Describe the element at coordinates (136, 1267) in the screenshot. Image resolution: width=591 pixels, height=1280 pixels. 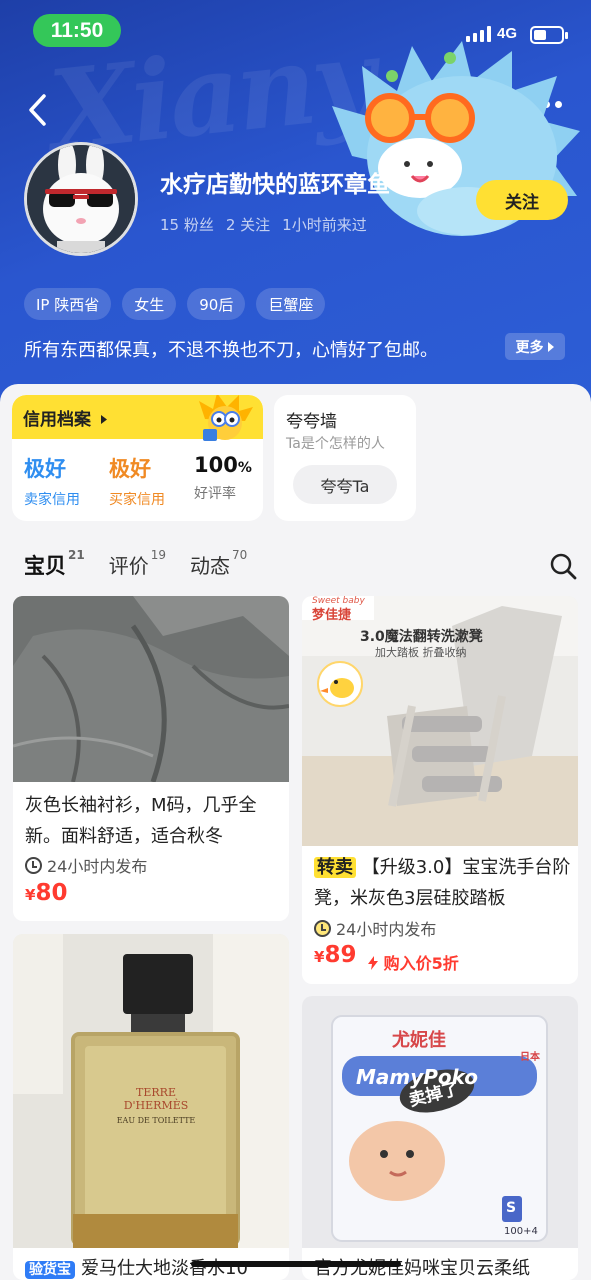
I see `item-title: 验货宝 爱马仕大地淡香水10` at that location.